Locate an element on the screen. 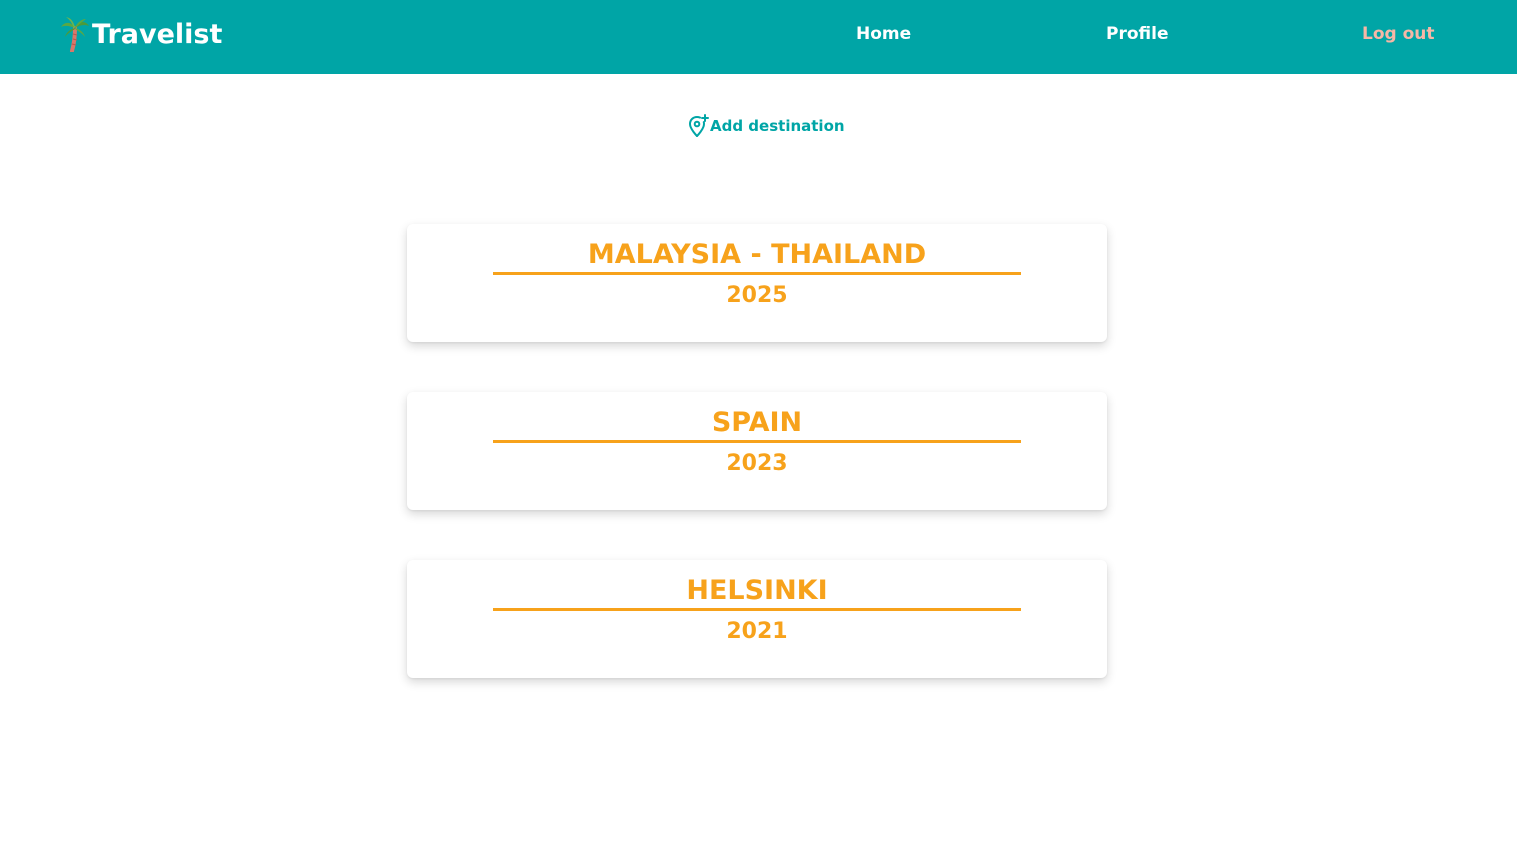 The width and height of the screenshot is (1517, 861). destination-name: SPAIN is located at coordinates (757, 424).